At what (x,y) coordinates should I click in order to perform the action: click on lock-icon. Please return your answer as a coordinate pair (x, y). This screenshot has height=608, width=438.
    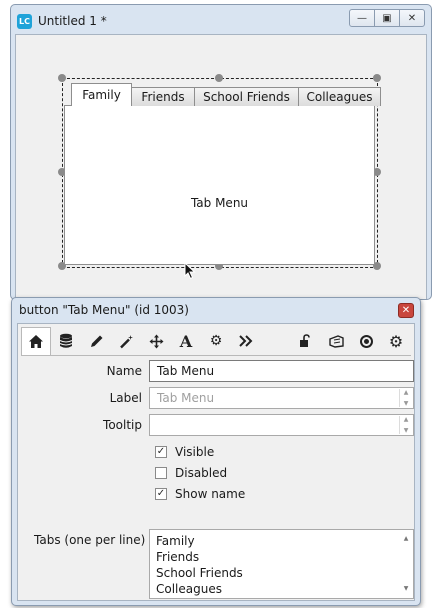
    Looking at the image, I should click on (306, 341).